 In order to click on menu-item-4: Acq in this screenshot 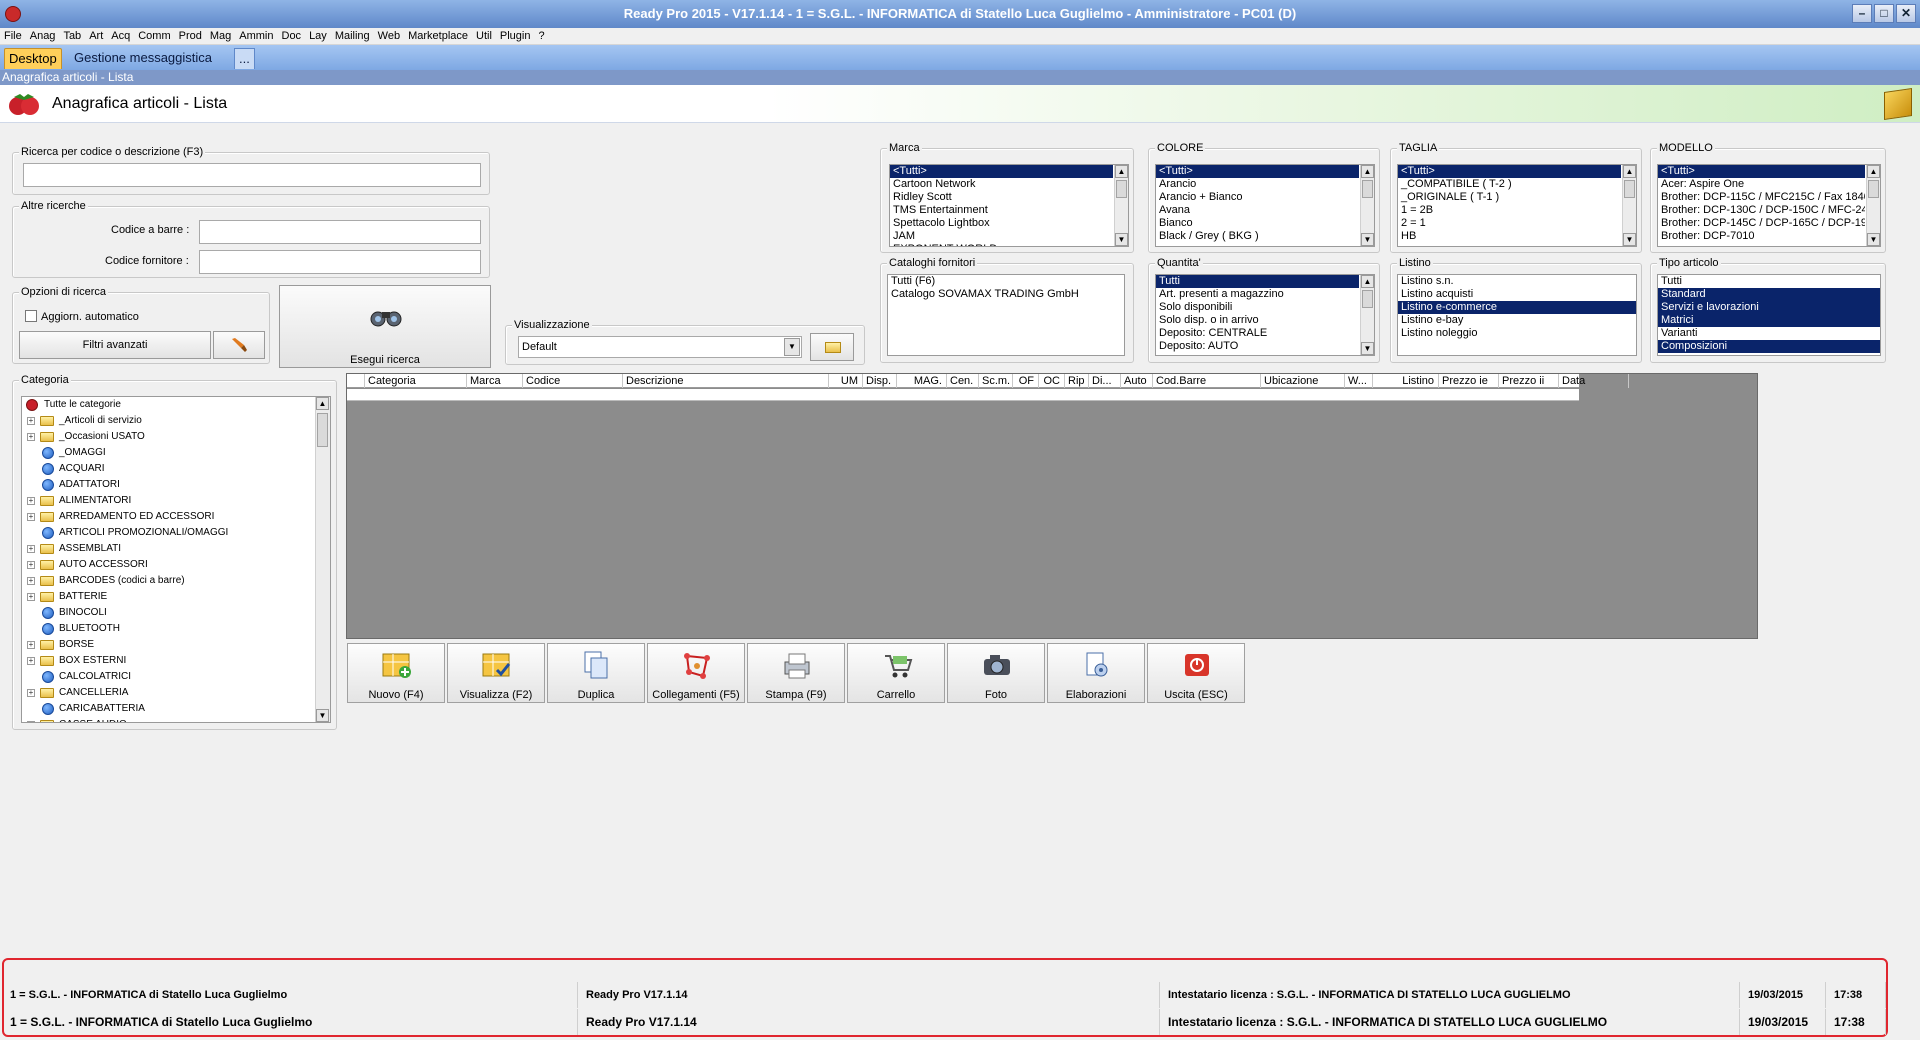, I will do `click(120, 36)`.